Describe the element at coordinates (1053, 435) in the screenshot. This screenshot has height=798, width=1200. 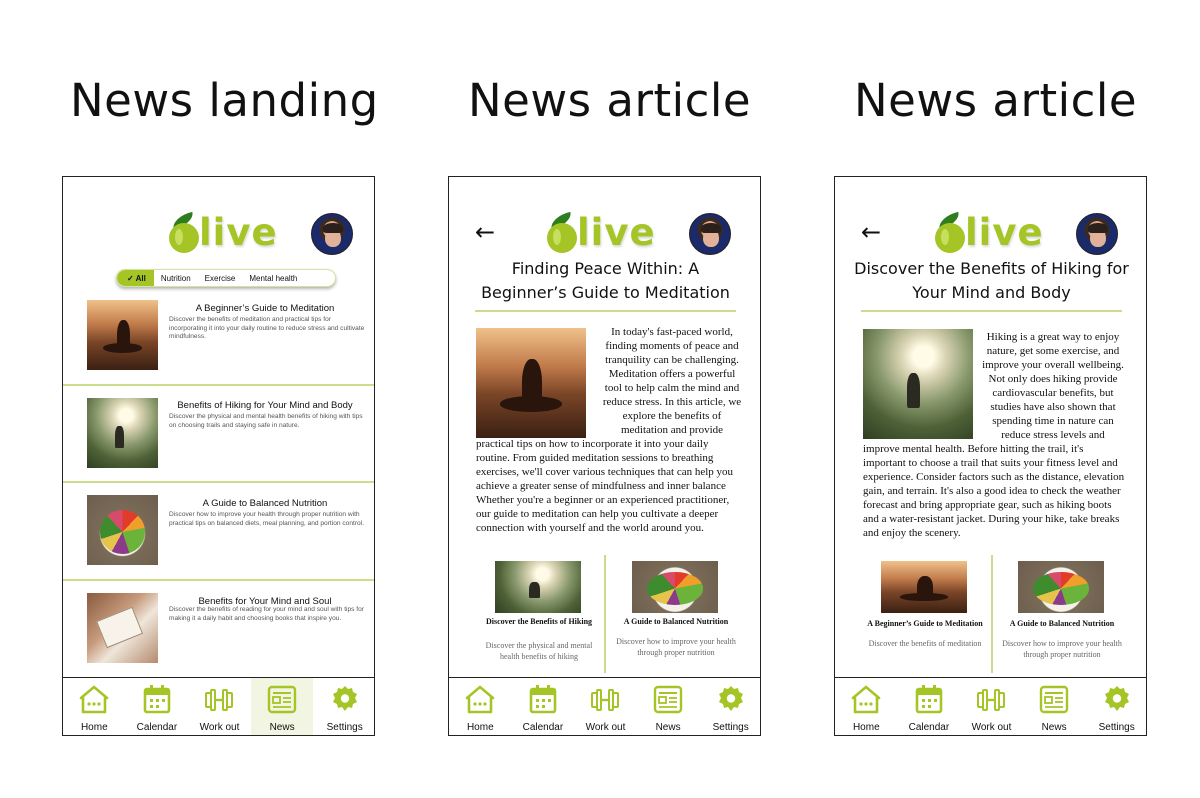
I see `article-text-line: reduce stress levels and` at that location.